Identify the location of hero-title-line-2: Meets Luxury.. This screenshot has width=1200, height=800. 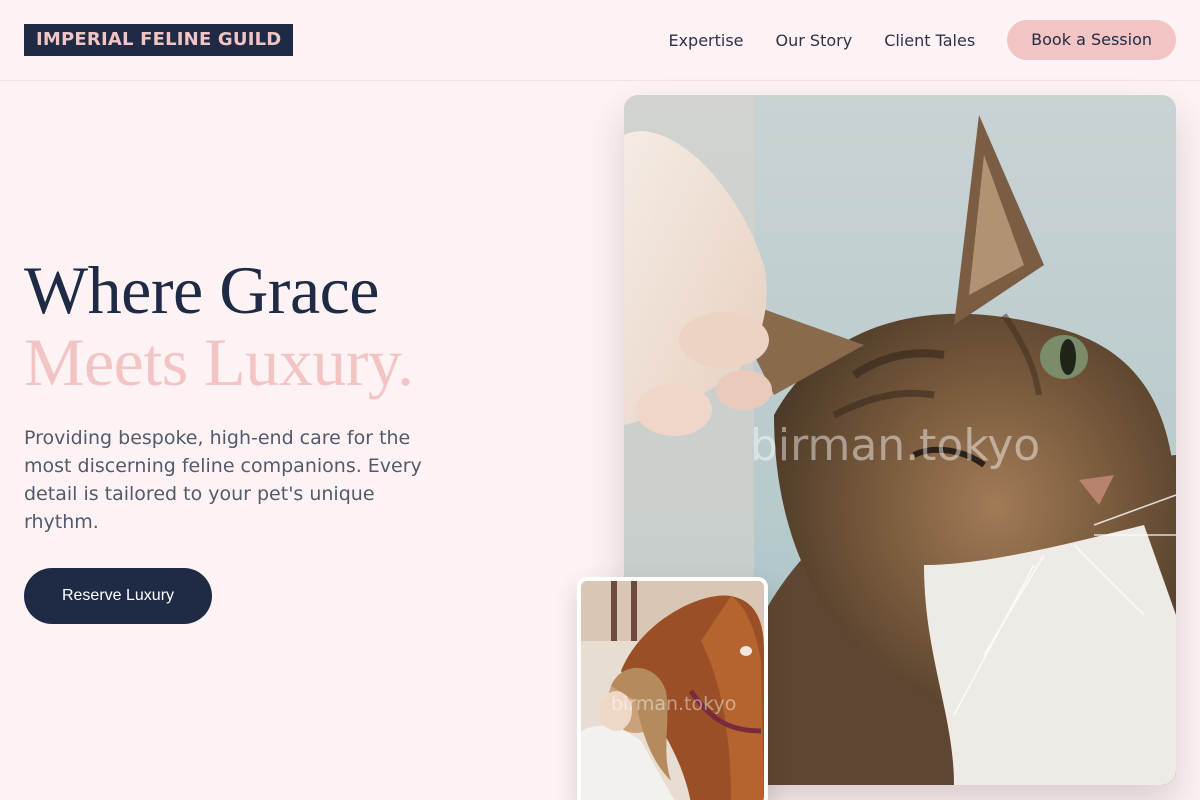
(219, 362).